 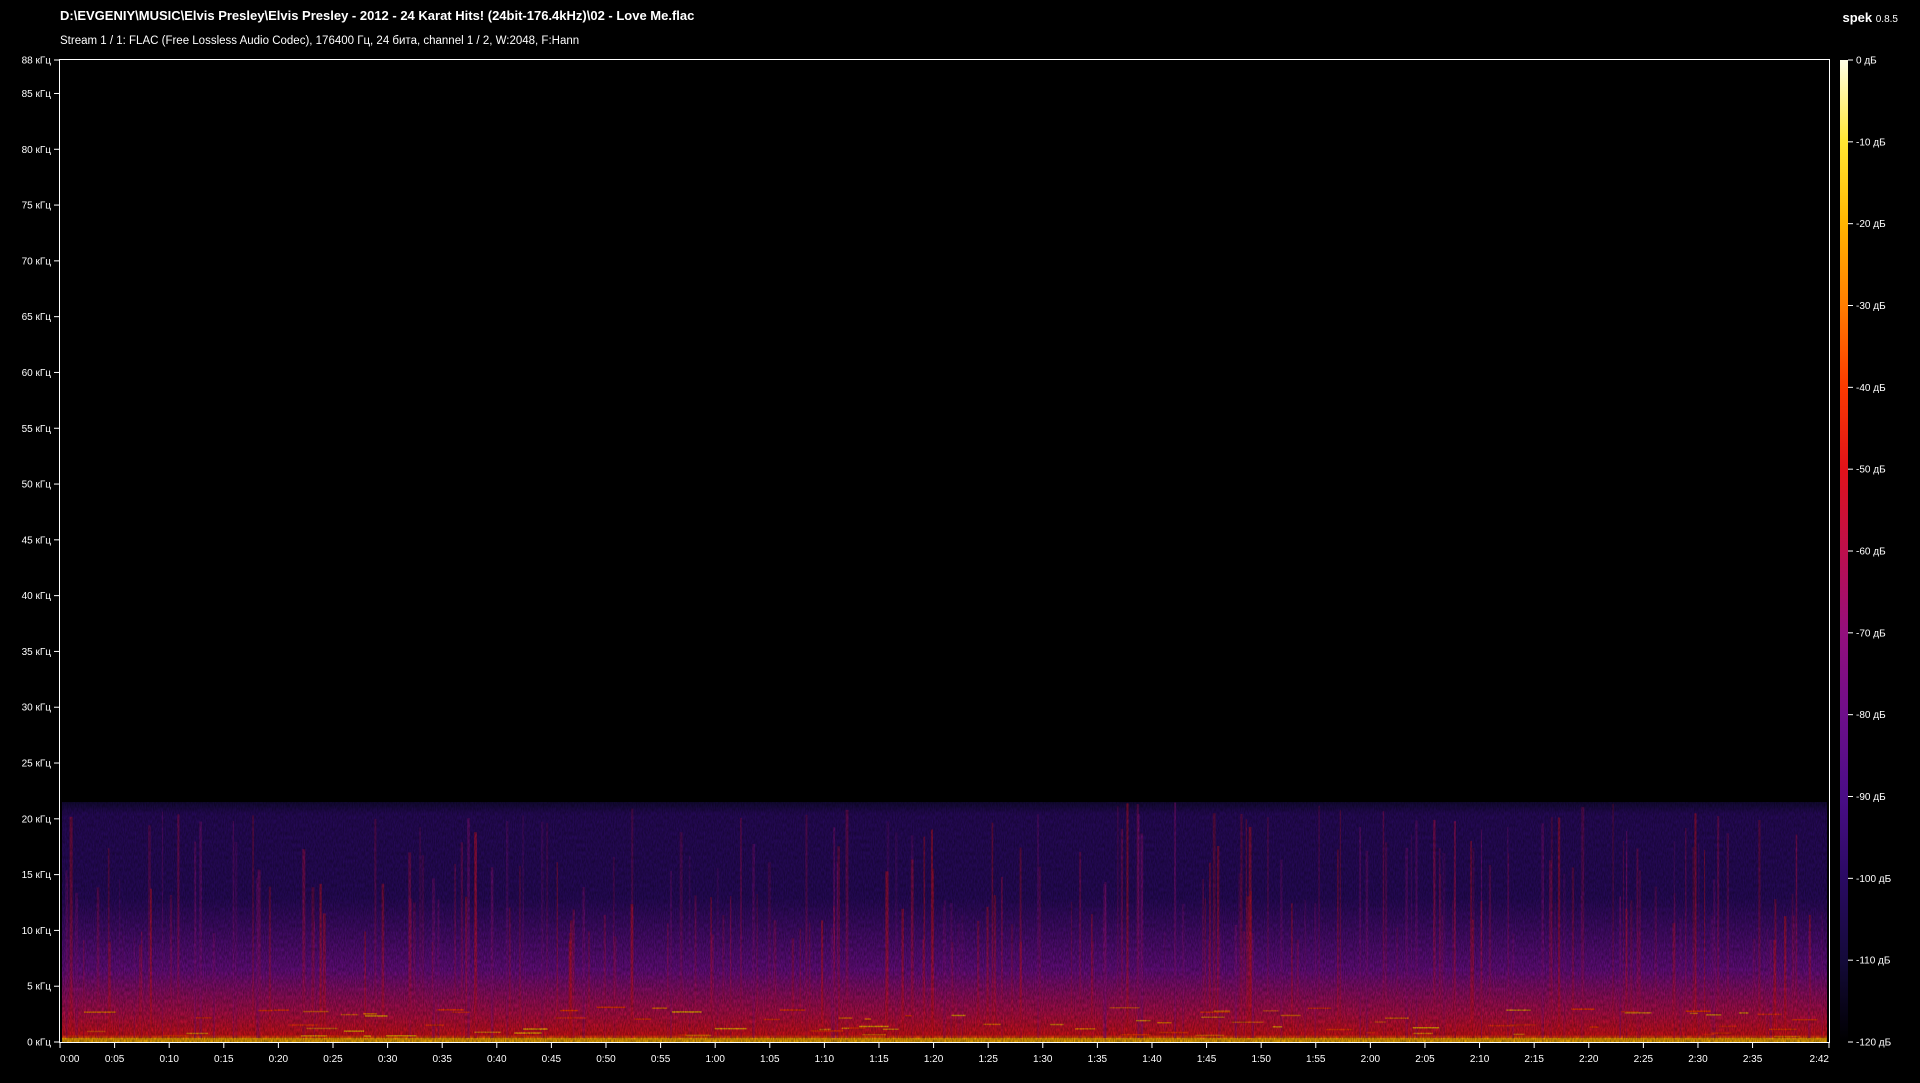 What do you see at coordinates (770, 1059) in the screenshot?
I see `x-tick-label: 1:05` at bounding box center [770, 1059].